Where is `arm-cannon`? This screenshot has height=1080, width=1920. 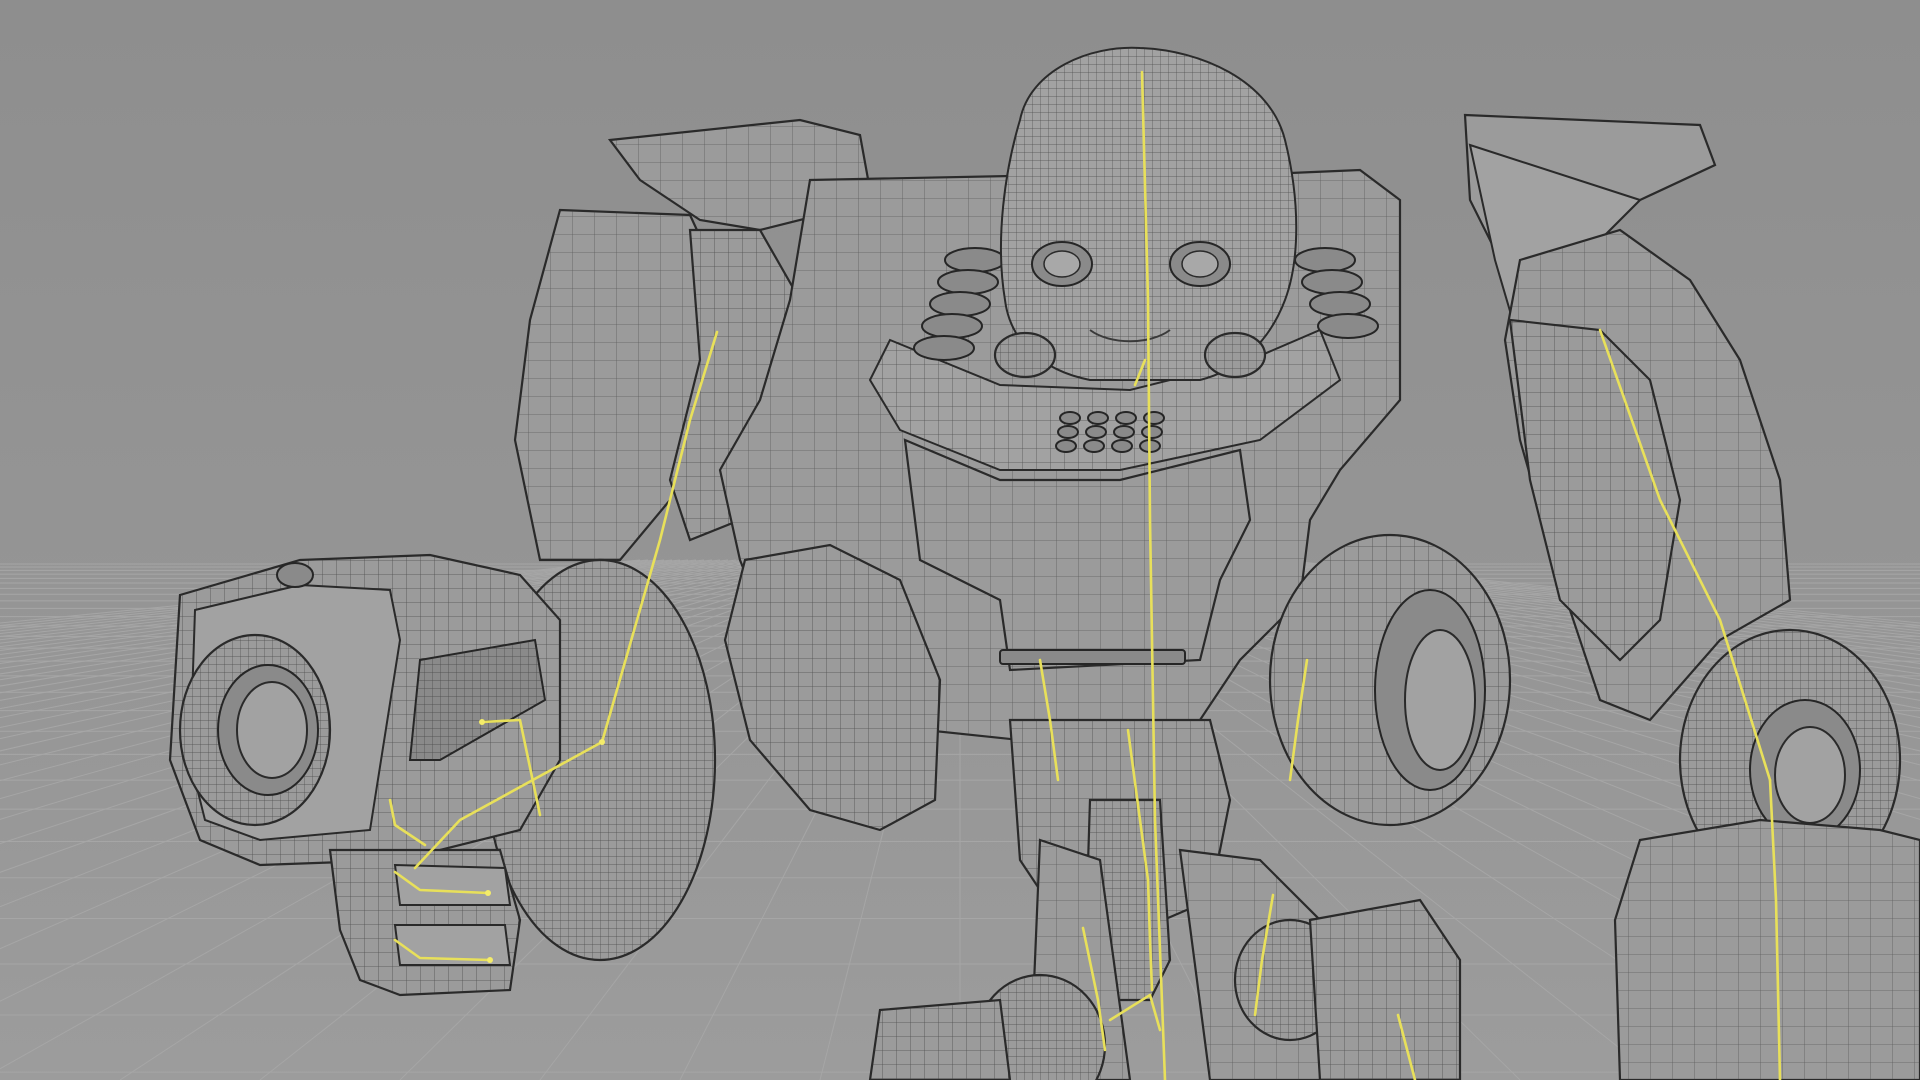
arm-cannon is located at coordinates (365, 775).